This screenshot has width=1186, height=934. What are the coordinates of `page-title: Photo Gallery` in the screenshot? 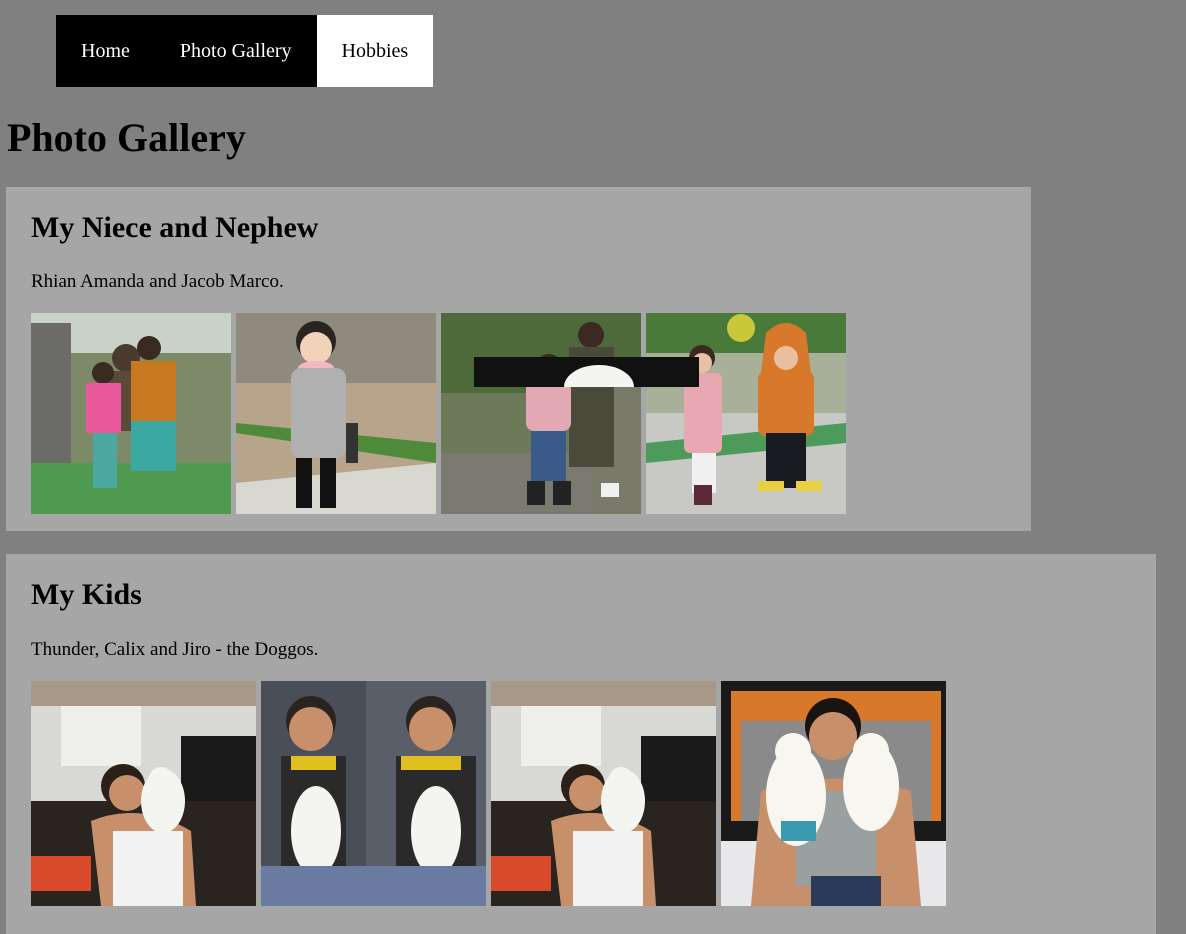 It's located at (126, 137).